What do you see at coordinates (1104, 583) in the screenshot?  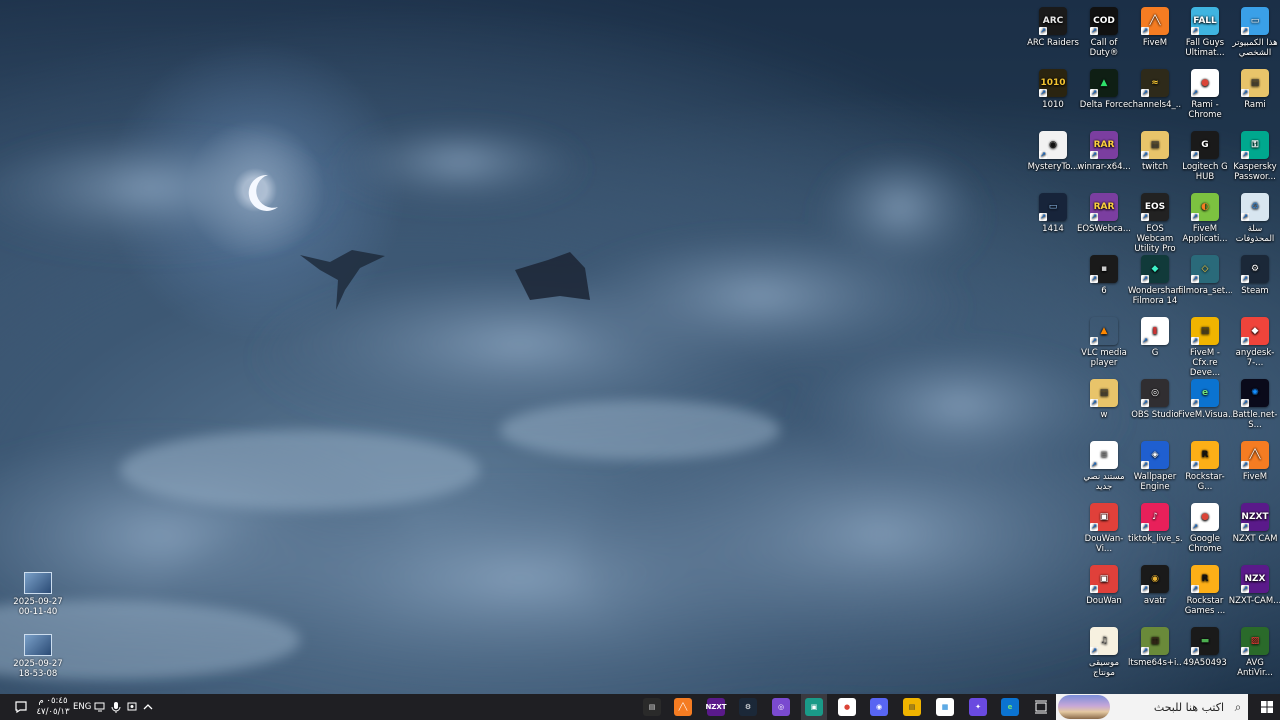 I see `desktop-icon: ▣ ↗ DouWan` at bounding box center [1104, 583].